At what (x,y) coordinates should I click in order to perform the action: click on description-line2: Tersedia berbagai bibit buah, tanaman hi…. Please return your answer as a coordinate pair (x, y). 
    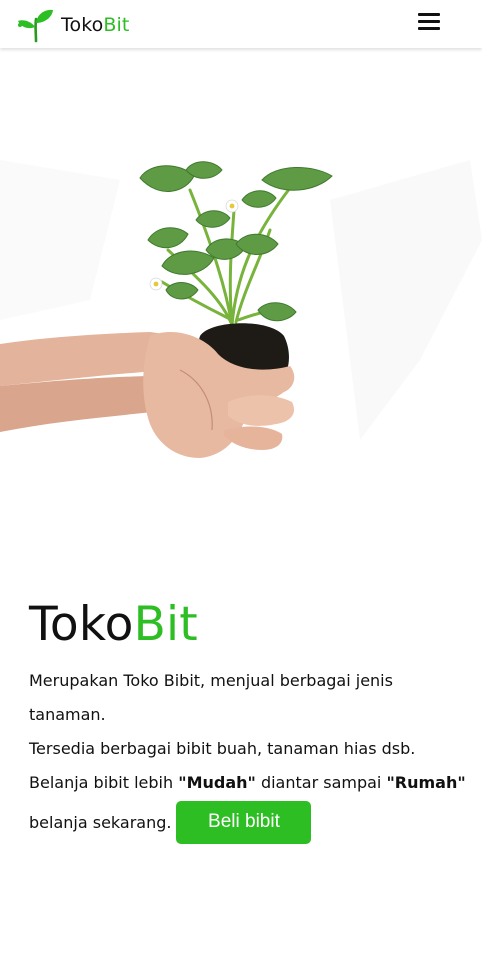
    Looking at the image, I should click on (222, 748).